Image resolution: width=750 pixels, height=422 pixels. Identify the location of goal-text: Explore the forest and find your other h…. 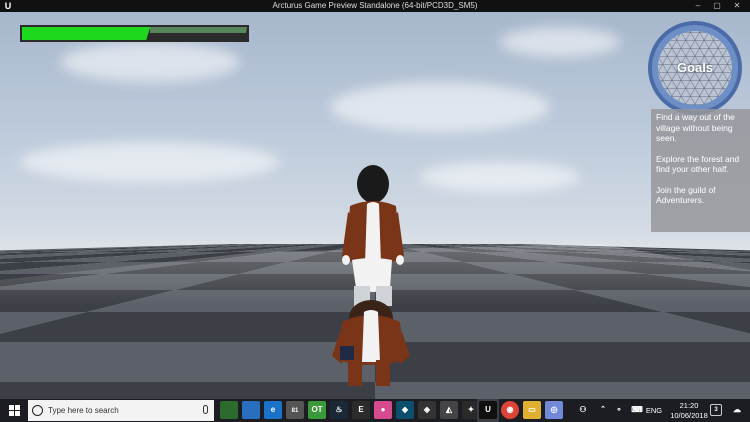
(698, 164).